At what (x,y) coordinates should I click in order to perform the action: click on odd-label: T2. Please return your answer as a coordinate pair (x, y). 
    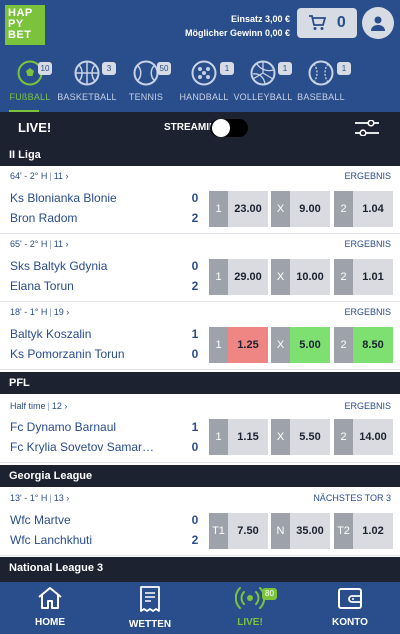
    Looking at the image, I should click on (343, 531).